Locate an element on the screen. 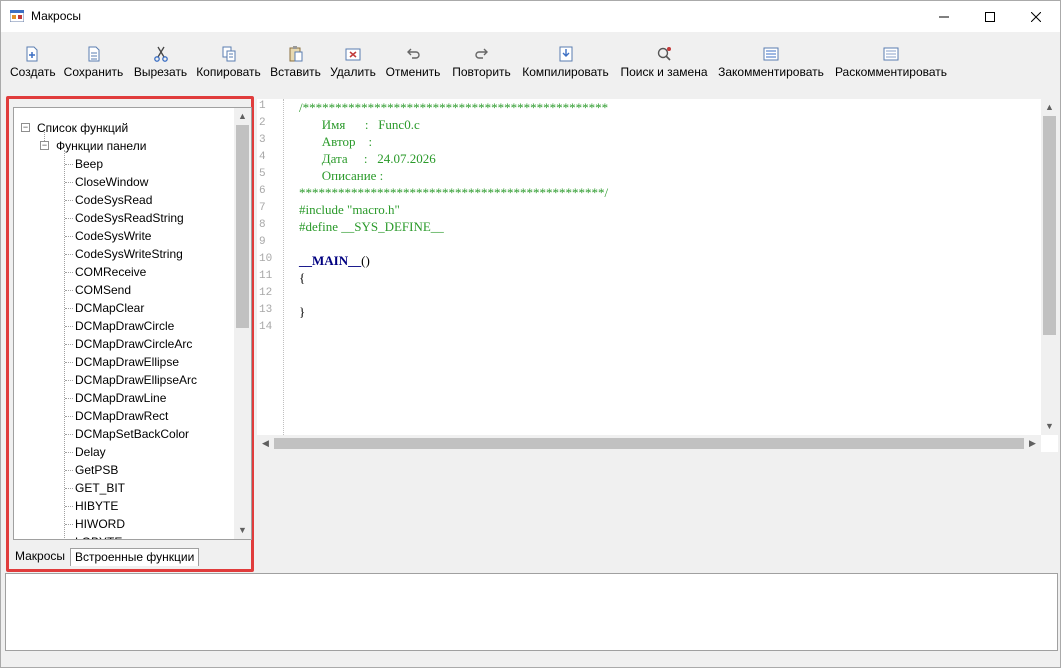  scroll-left-icon: ◀ is located at coordinates (265, 443).